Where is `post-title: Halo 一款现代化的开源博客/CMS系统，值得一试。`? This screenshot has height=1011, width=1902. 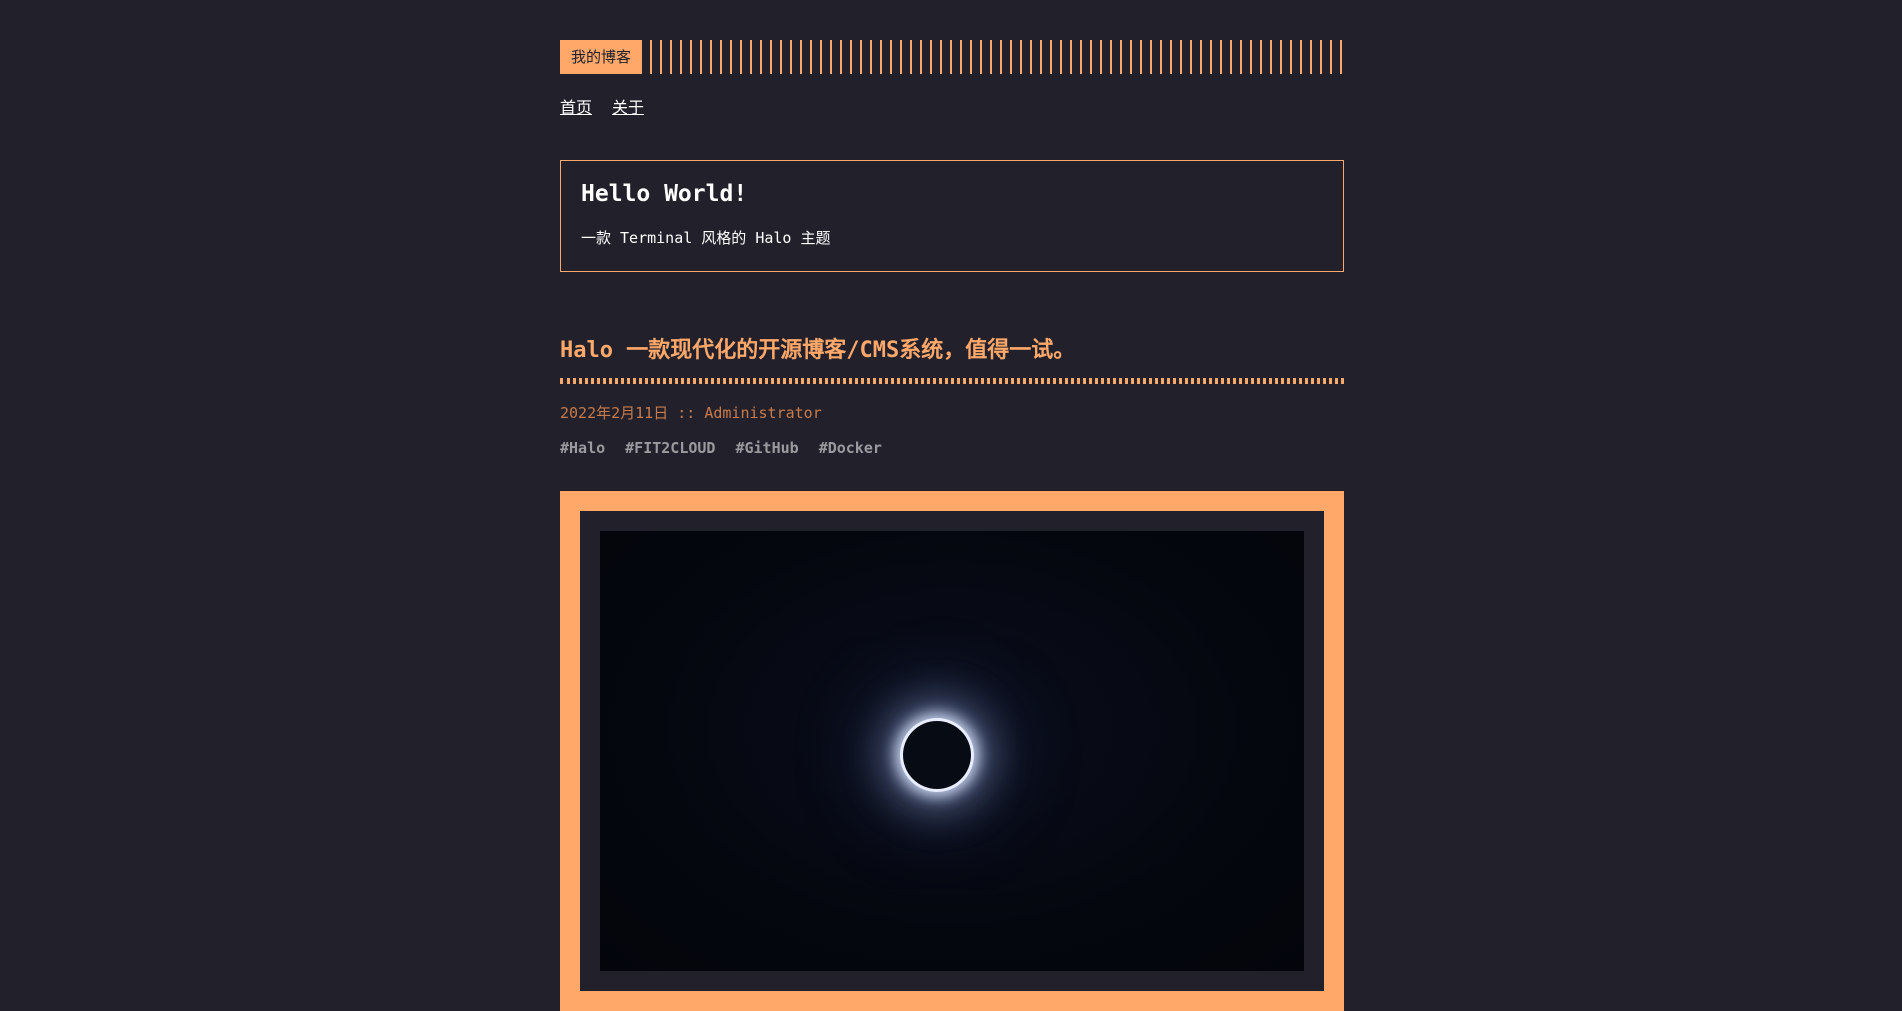
post-title: Halo 一款现代化的开源博客/CMS系统，值得一试。 is located at coordinates (952, 348).